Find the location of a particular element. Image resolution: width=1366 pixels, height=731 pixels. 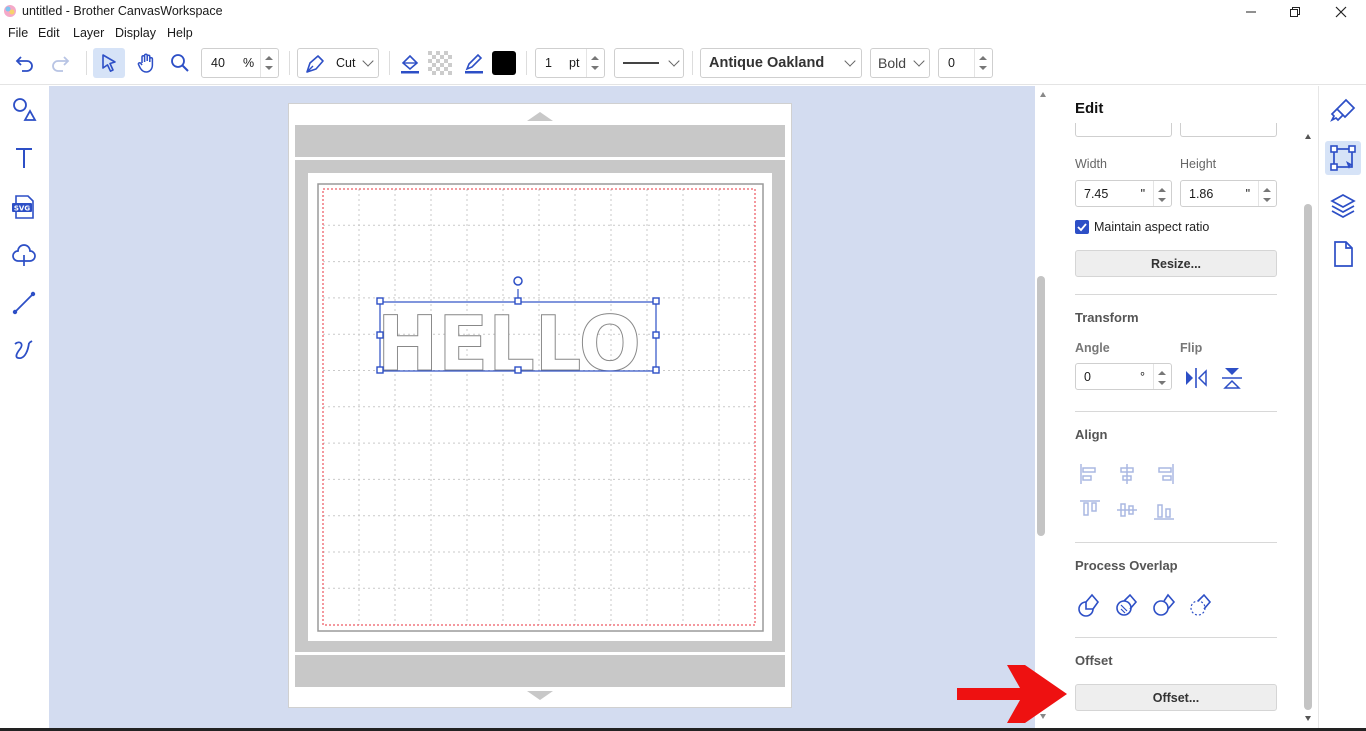

width-unit: " is located at coordinates (1142, 194).